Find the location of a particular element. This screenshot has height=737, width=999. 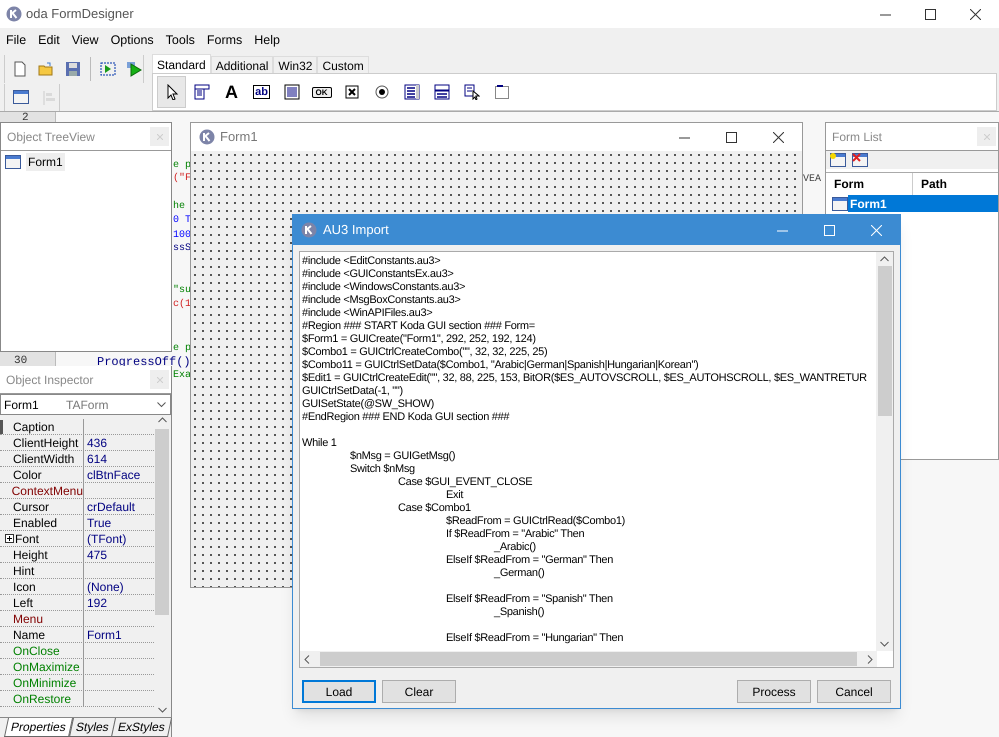

scrollbar is located at coordinates (162, 565).